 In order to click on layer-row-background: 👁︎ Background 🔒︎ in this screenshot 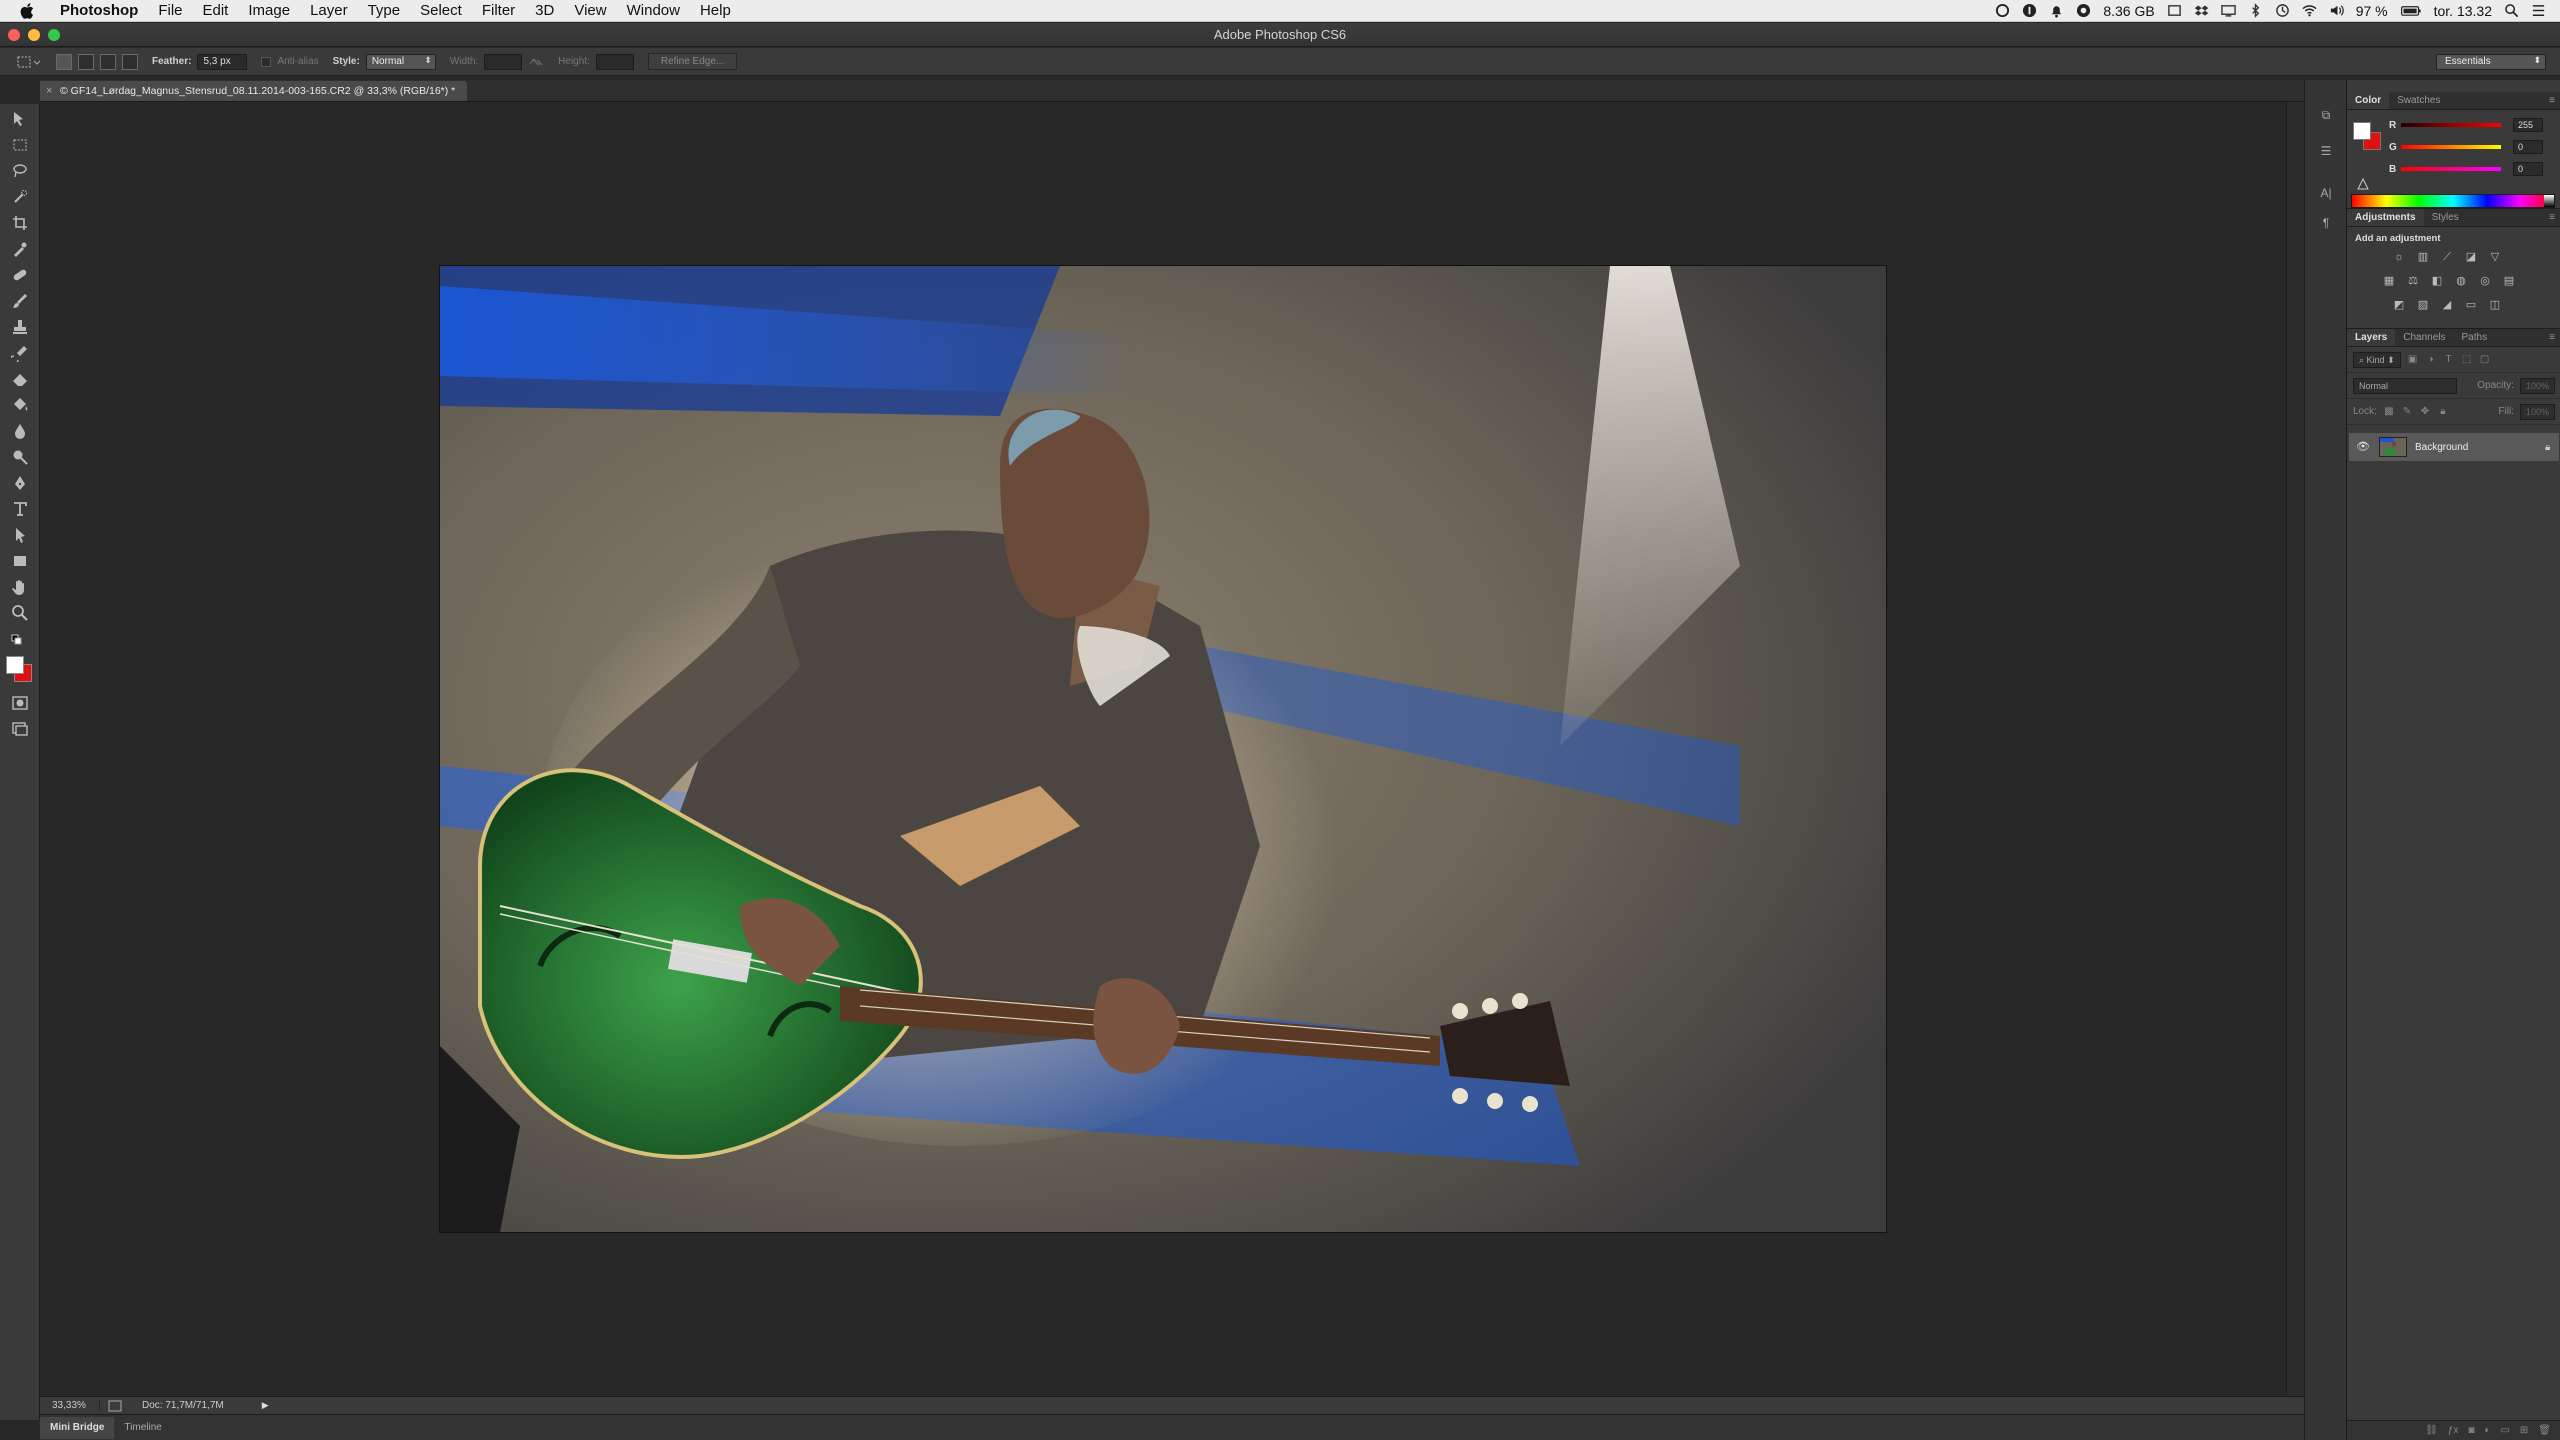, I will do `click(2454, 447)`.